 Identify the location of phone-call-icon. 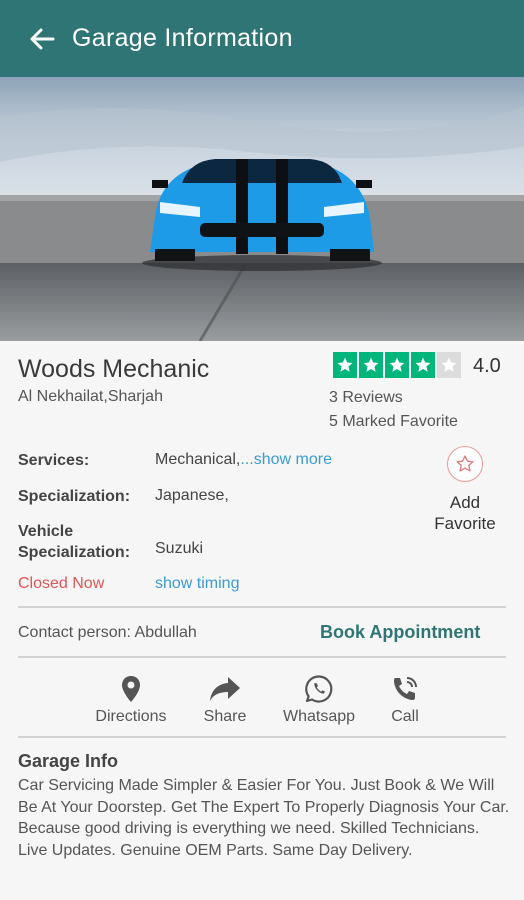
(405, 688).